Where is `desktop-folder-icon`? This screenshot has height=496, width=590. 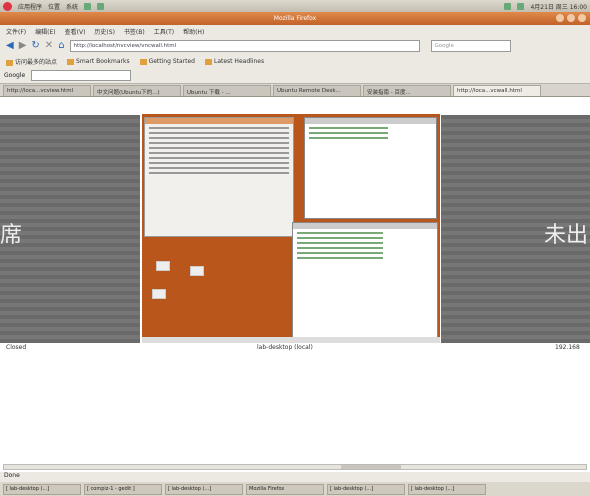 desktop-folder-icon is located at coordinates (159, 294).